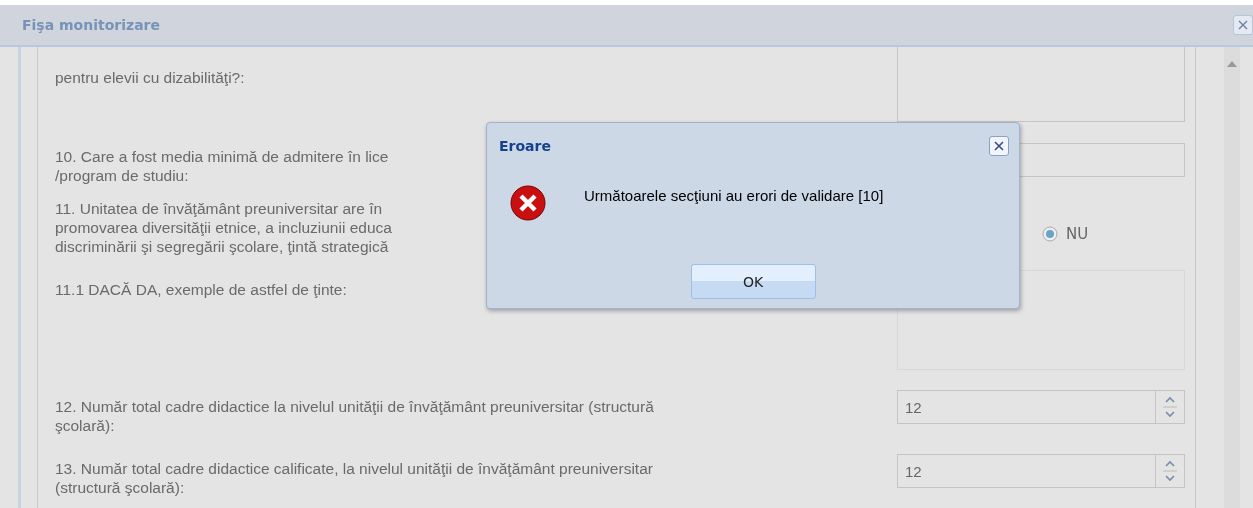  I want to click on radio-button: NU, so click(1065, 234).